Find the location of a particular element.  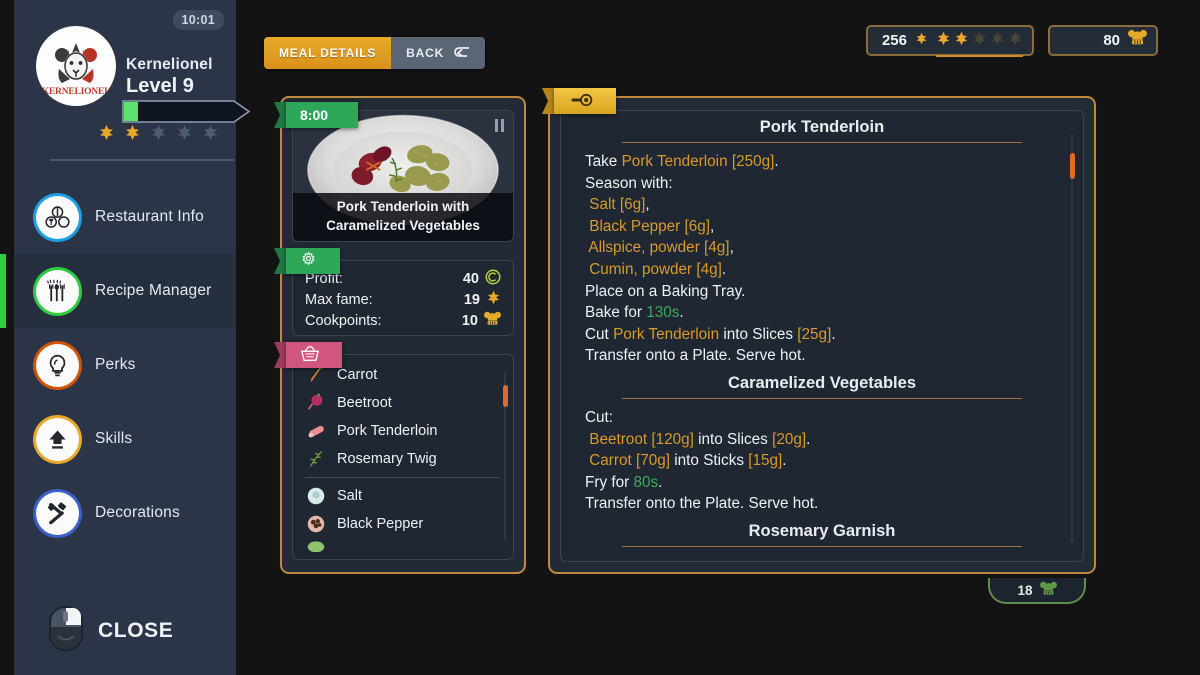

recipe-line: Bake for 130s. is located at coordinates (822, 313).